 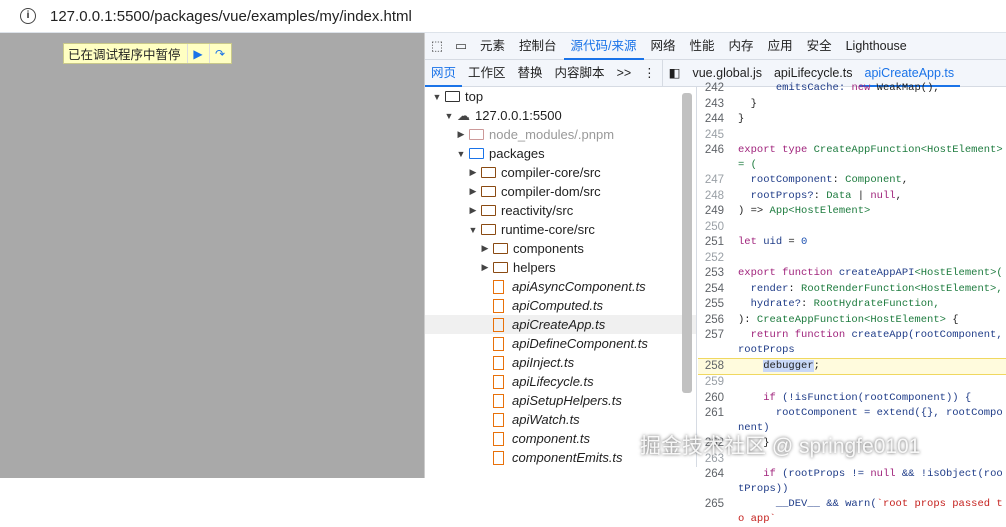 What do you see at coordinates (807, 304) in the screenshot?
I see `code-token: :` at bounding box center [807, 304].